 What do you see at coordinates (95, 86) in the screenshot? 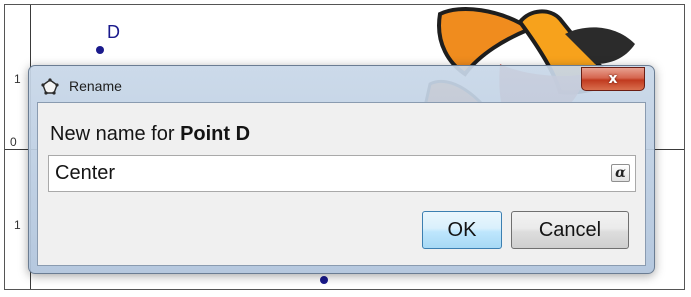
I see `dialog-title: Rename` at bounding box center [95, 86].